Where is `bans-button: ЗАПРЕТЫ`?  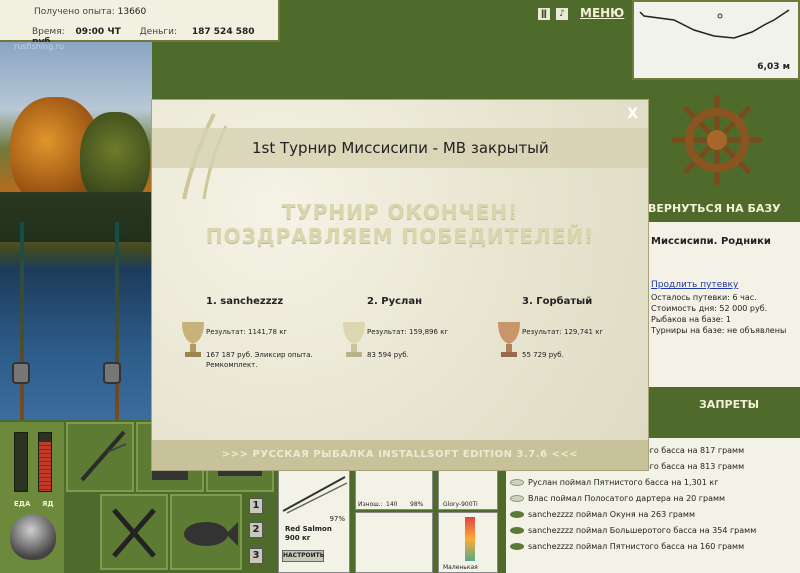 bans-button: ЗАПРЕТЫ is located at coordinates (724, 405).